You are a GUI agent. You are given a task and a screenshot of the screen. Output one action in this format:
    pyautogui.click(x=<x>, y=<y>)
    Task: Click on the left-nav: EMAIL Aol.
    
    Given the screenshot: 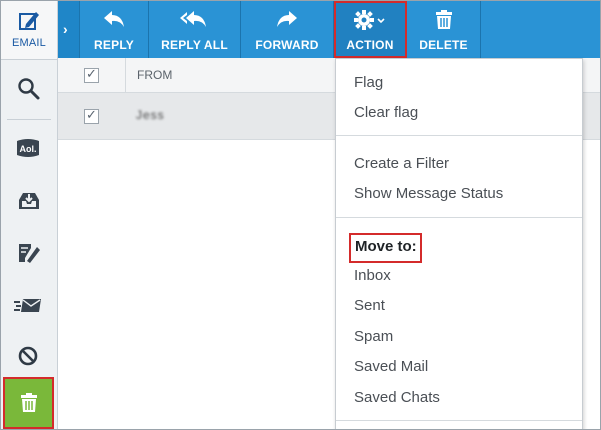 What is the action you would take?
    pyautogui.click(x=29, y=215)
    